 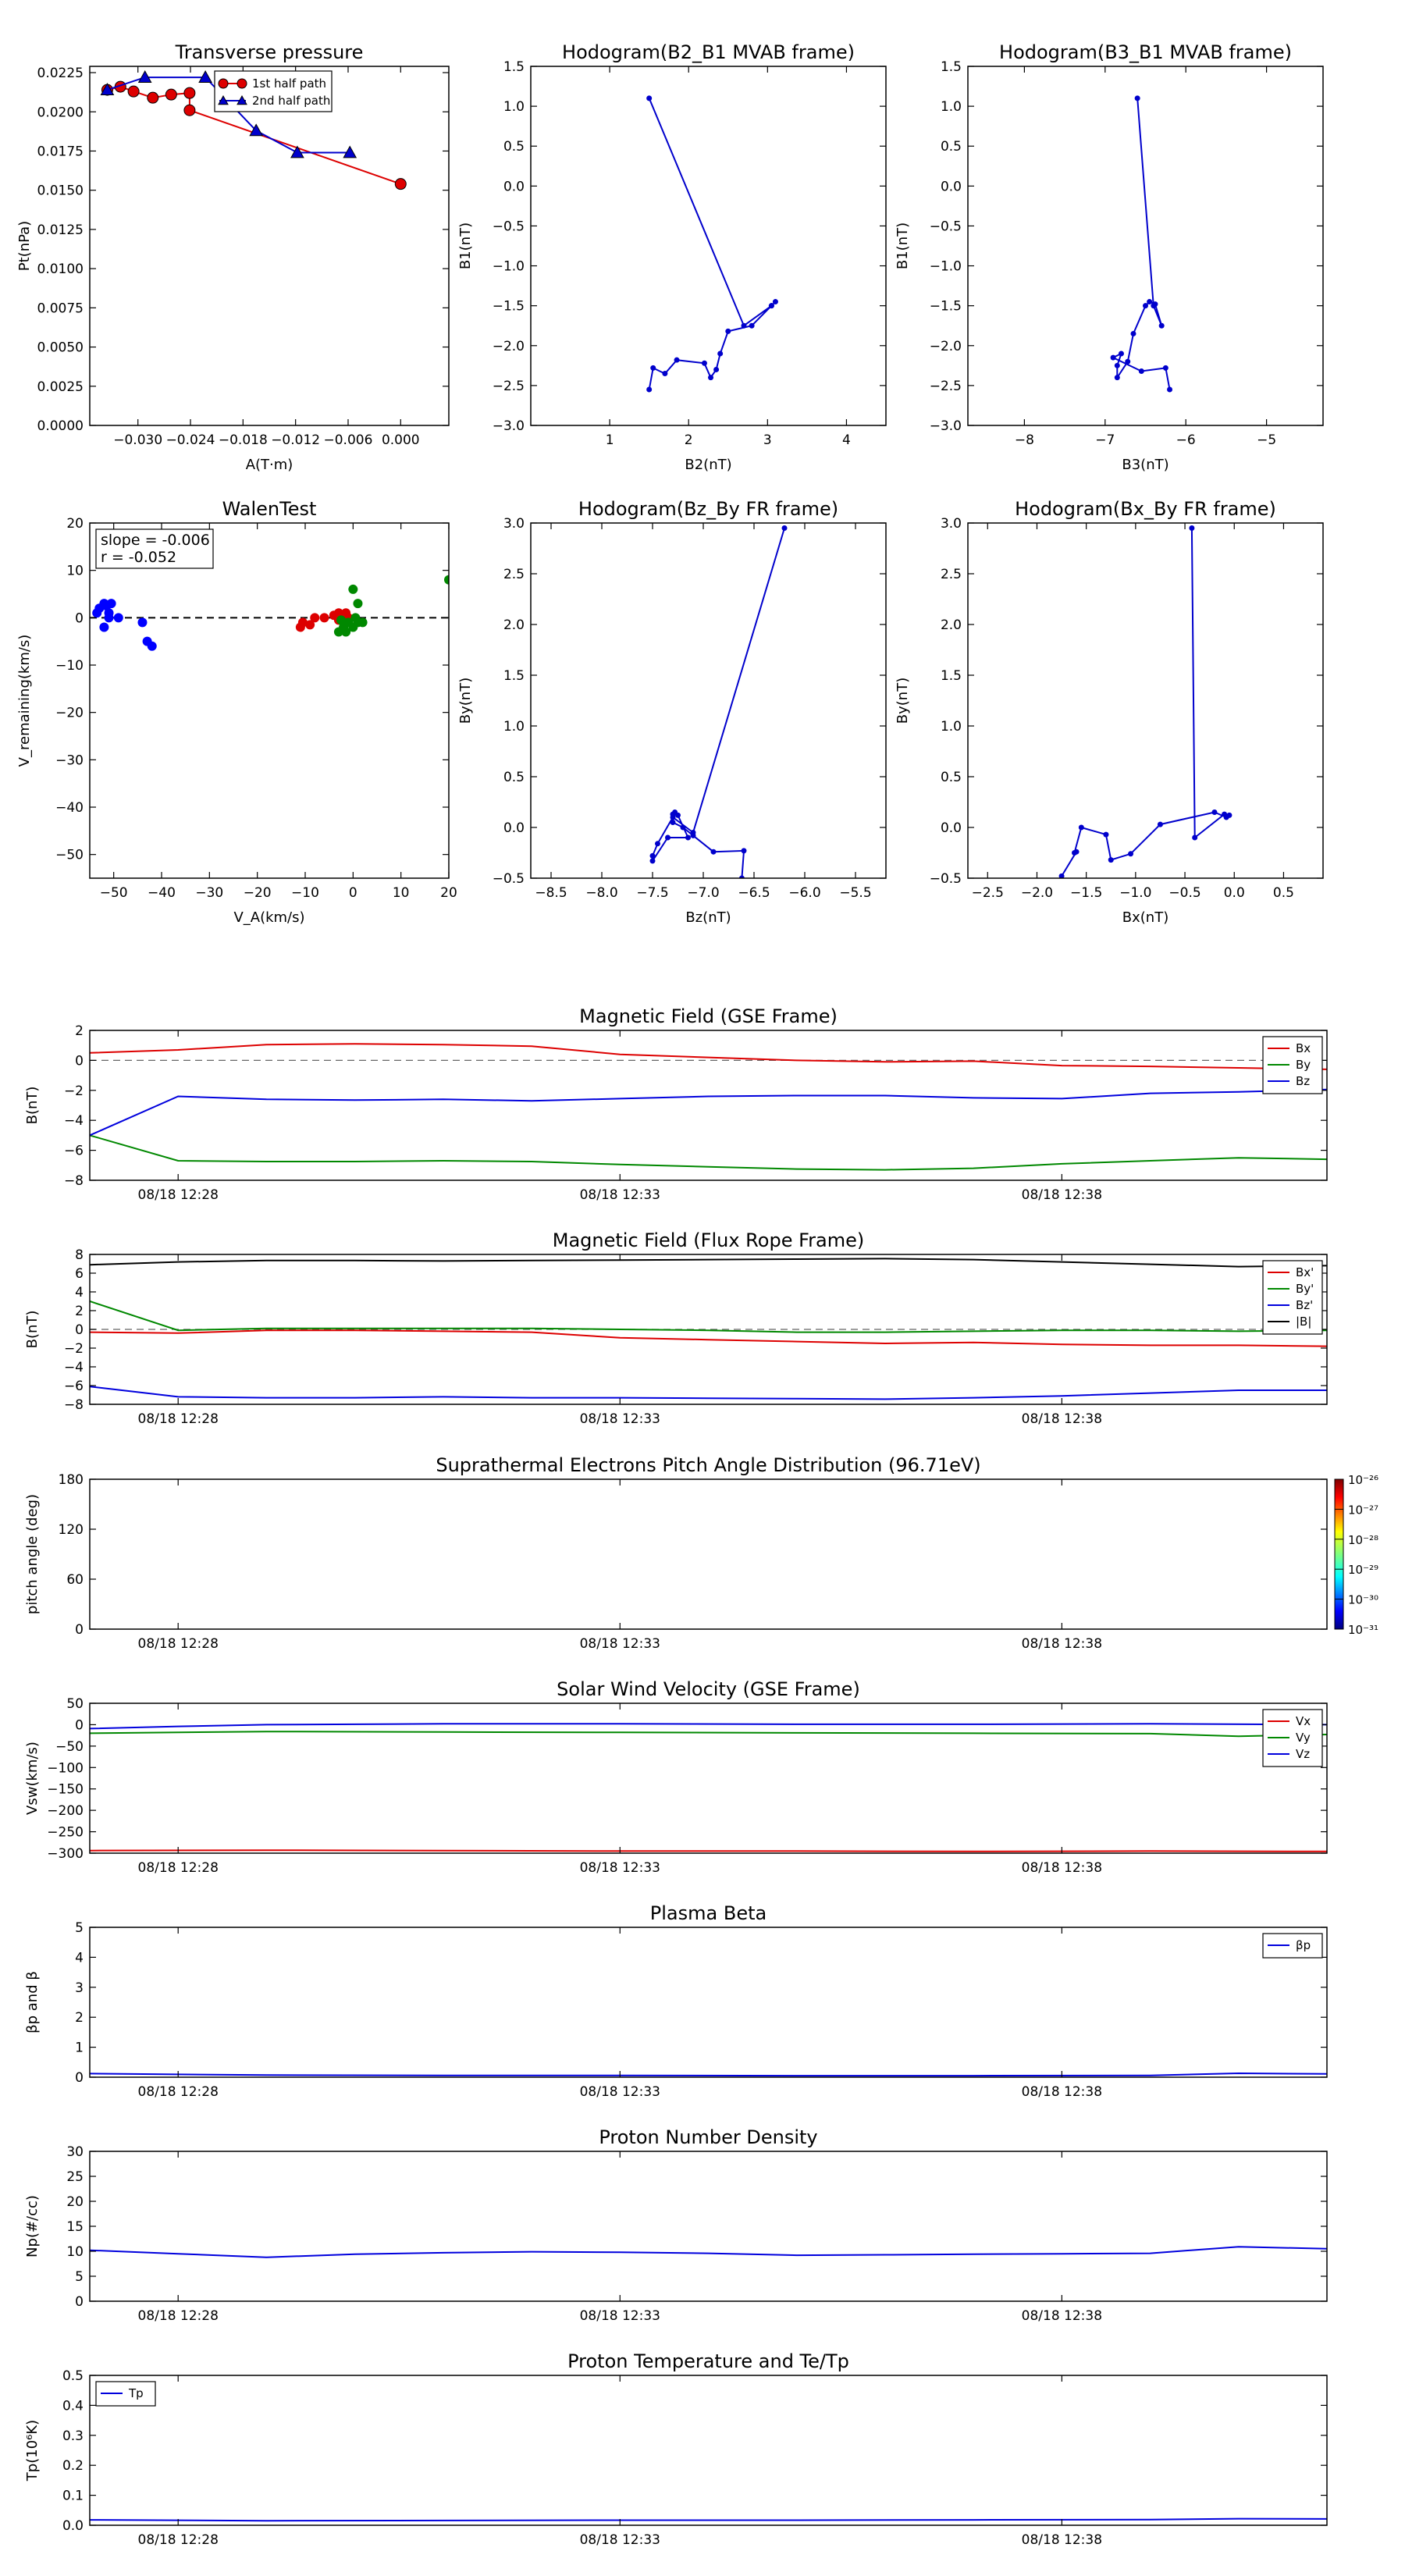 I want to click on x-tick-label: −20, so click(x=258, y=893).